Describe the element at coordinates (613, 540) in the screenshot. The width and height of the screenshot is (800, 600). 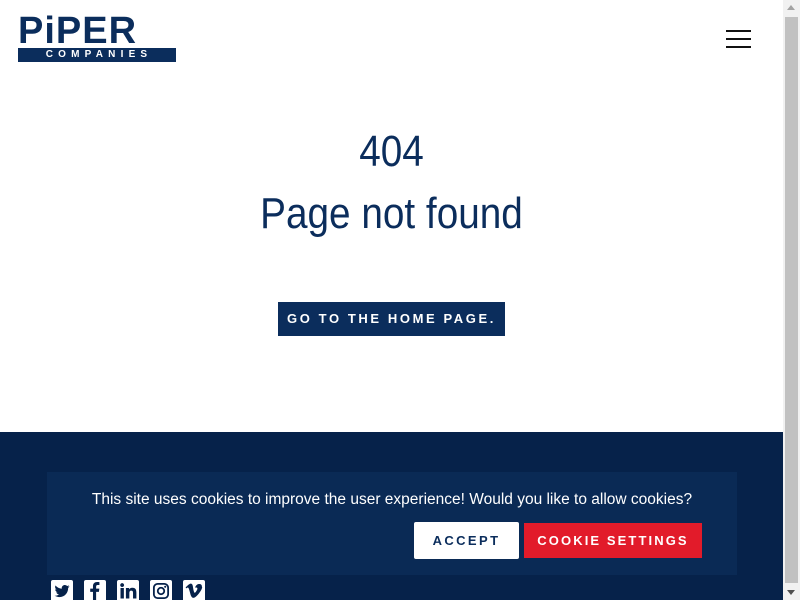
I see `cookie-settings-button: COOKIE SETTINGS` at that location.